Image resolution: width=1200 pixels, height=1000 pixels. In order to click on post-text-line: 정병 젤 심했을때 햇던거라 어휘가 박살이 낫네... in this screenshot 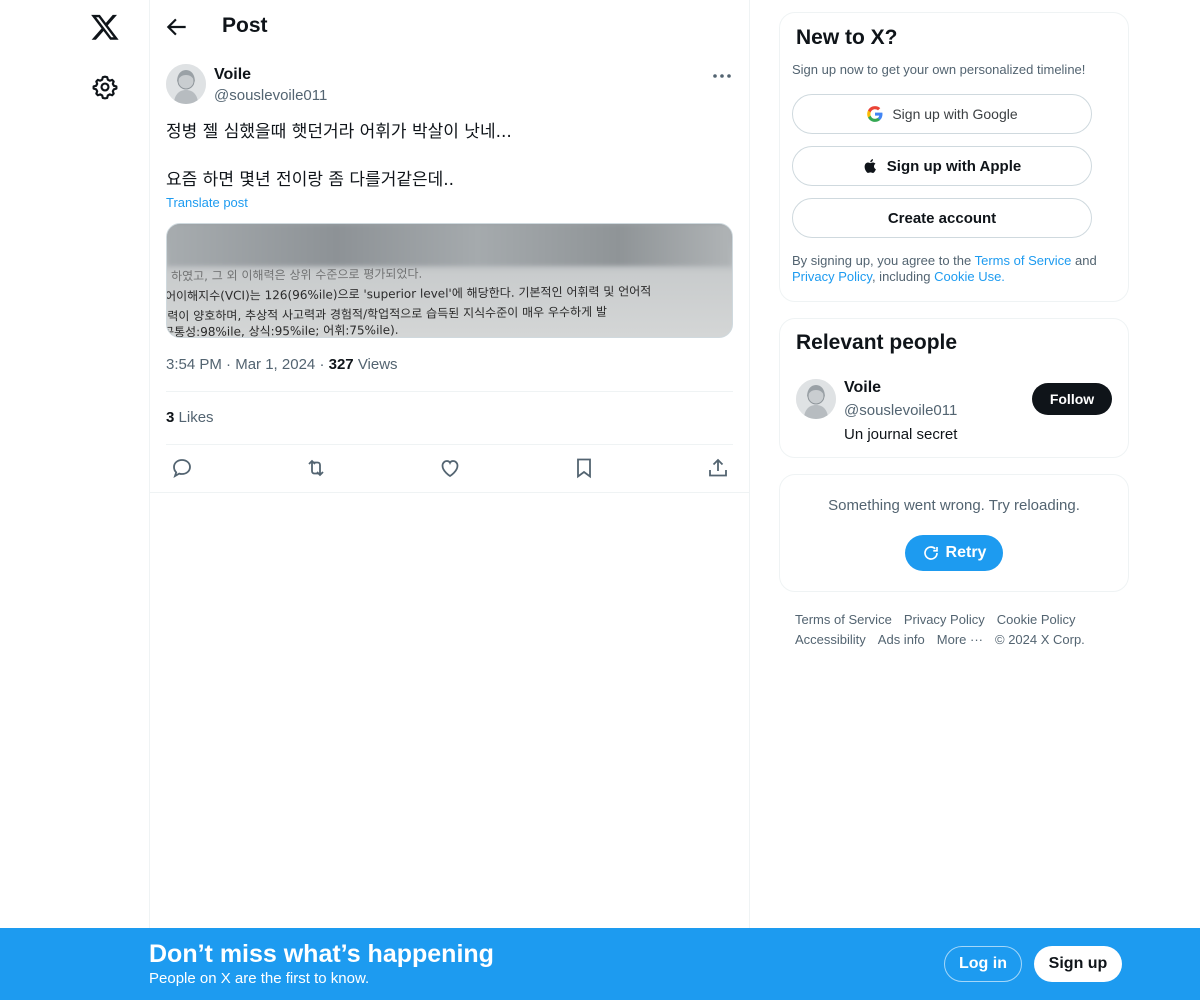, I will do `click(339, 132)`.